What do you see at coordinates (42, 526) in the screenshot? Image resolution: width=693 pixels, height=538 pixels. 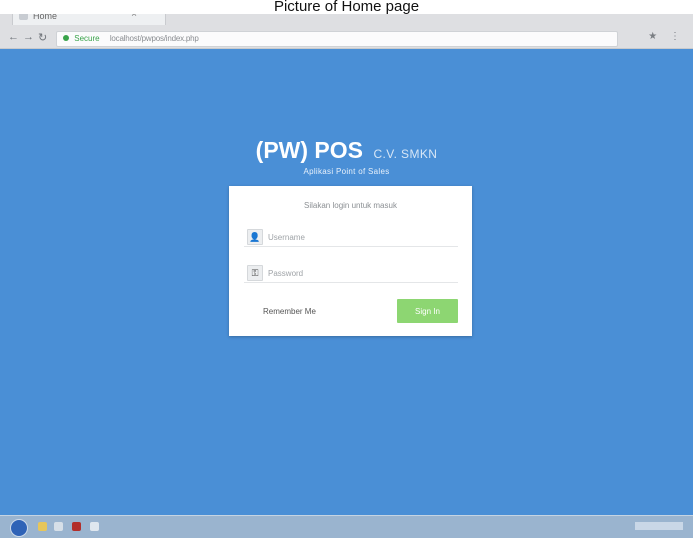 I see `browser-icon` at bounding box center [42, 526].